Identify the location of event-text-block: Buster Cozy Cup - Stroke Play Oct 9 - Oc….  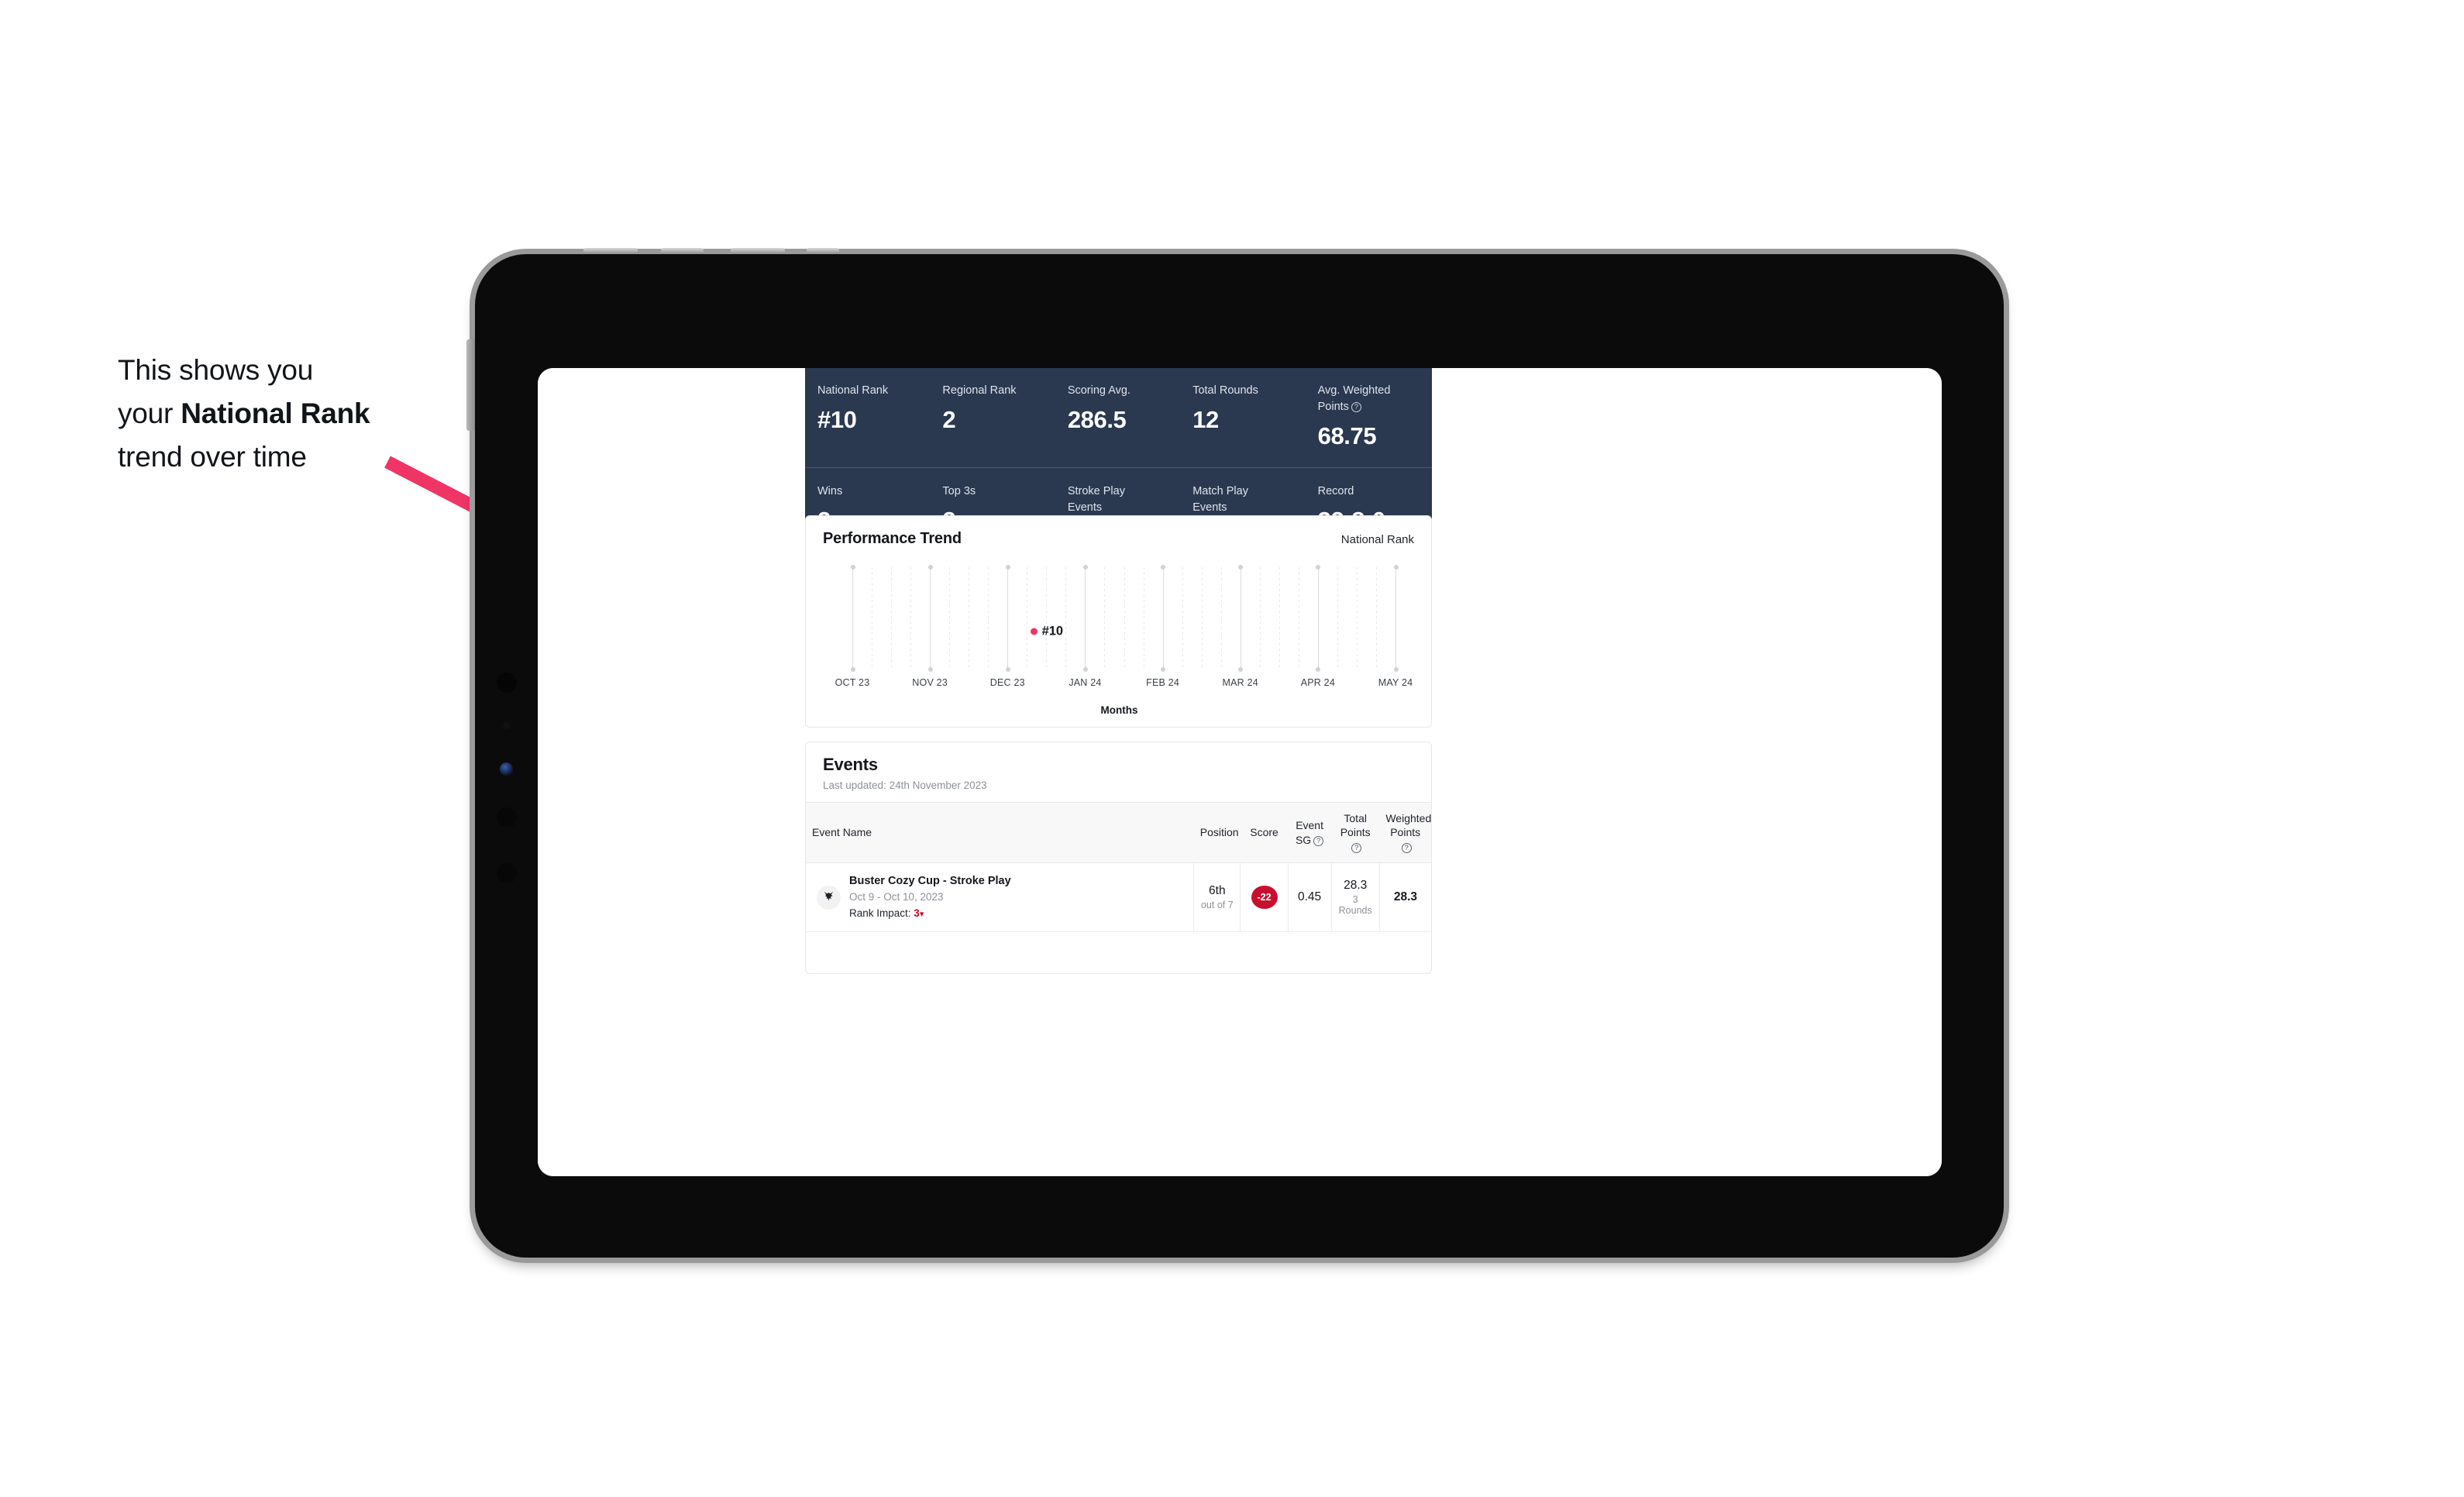
(930, 897).